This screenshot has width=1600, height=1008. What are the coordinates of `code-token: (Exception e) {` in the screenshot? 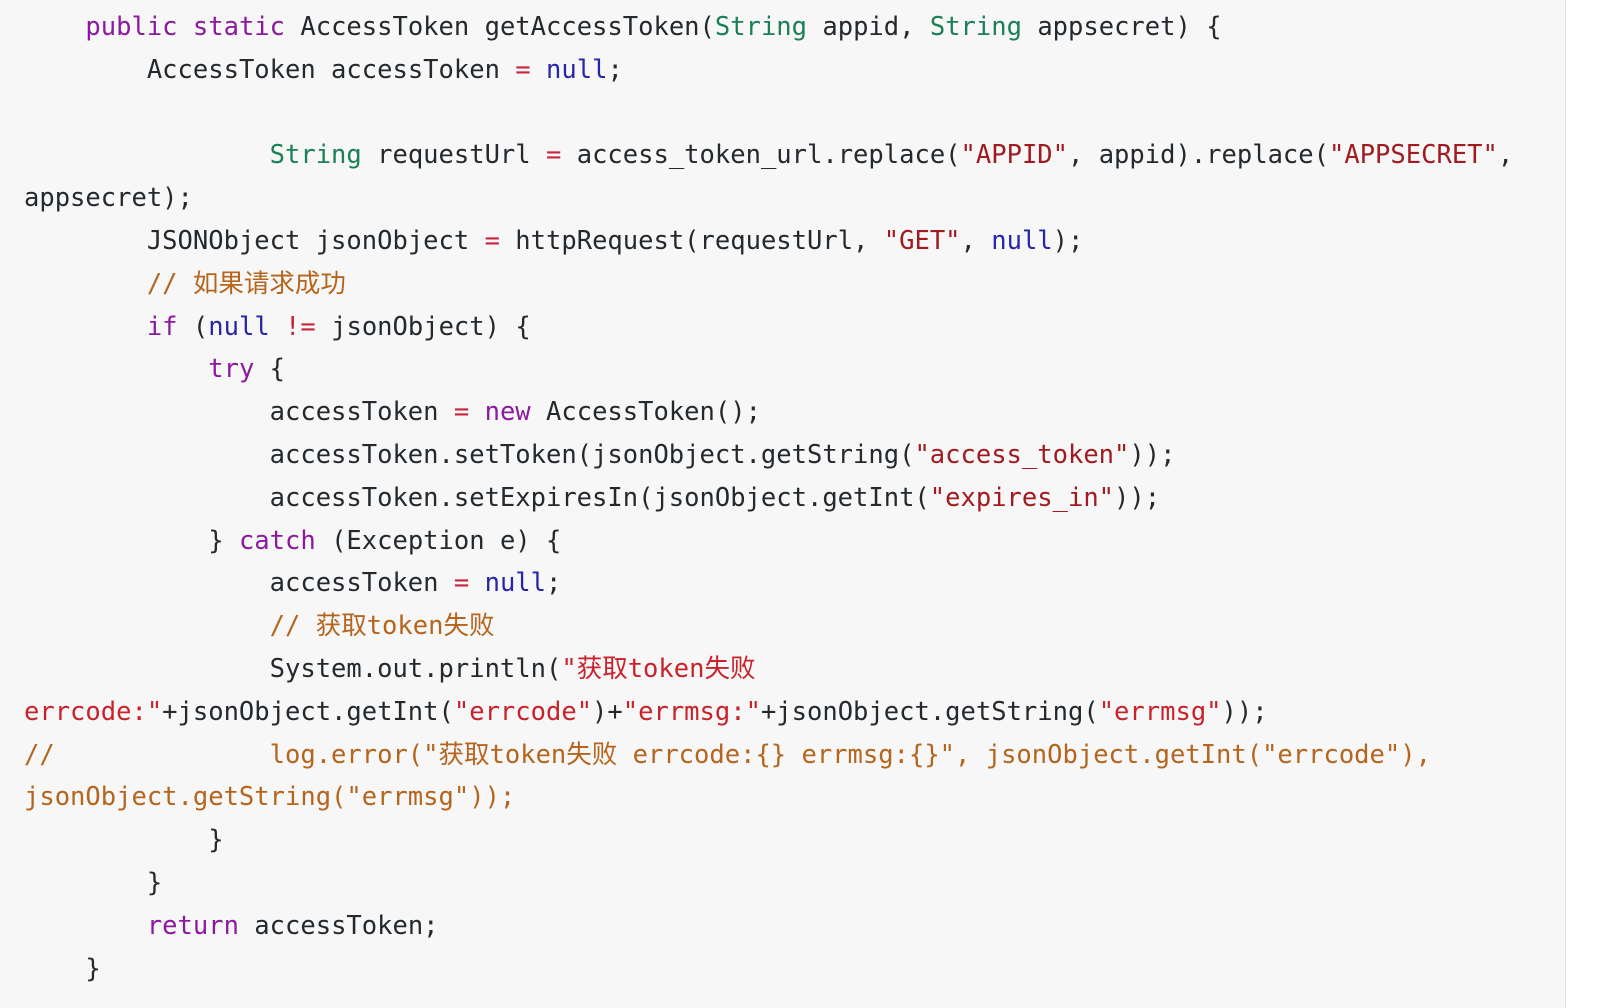 It's located at (438, 540).